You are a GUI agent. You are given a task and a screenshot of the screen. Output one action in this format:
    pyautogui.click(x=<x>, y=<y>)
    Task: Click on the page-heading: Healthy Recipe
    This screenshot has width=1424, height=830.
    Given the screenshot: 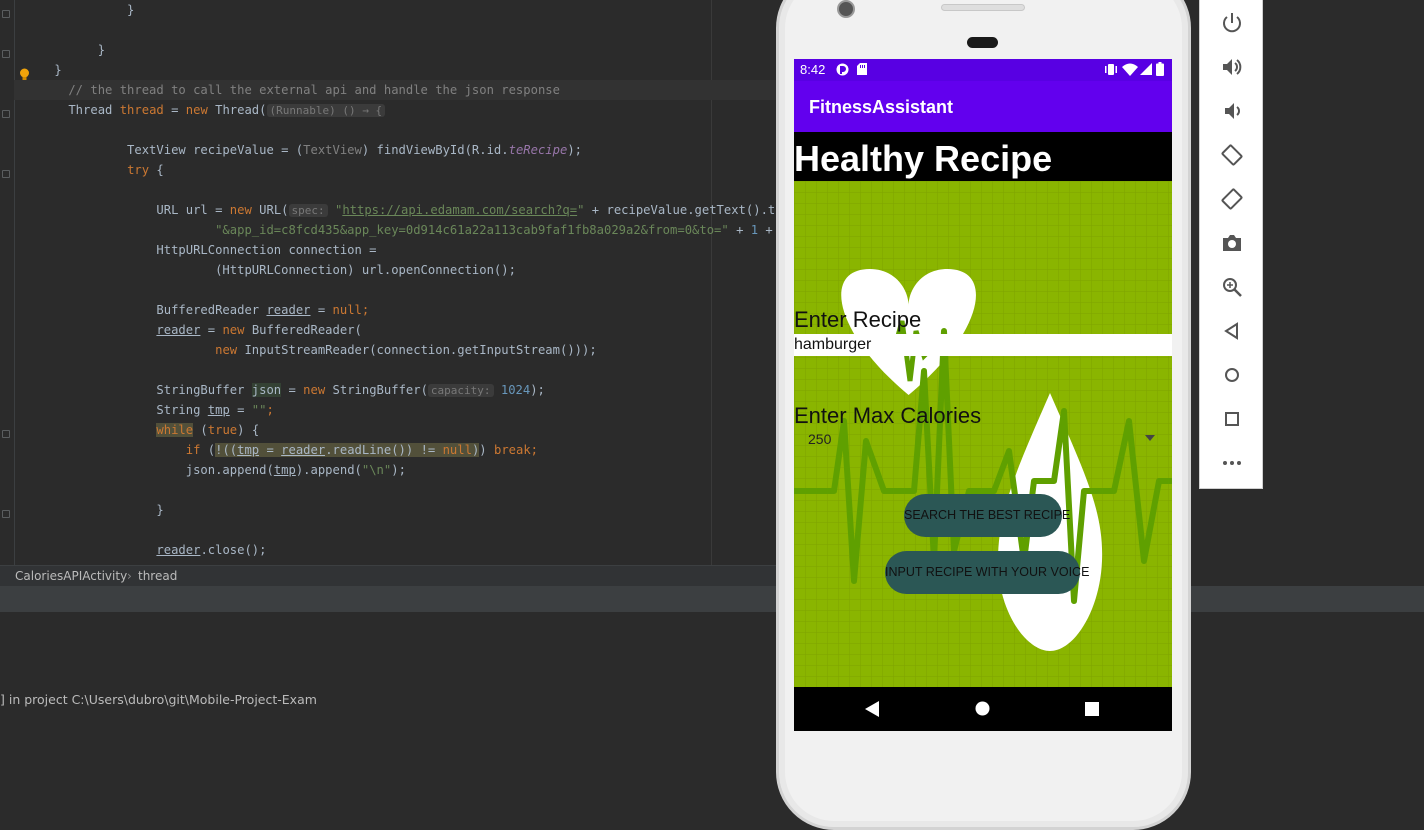 What is the action you would take?
    pyautogui.click(x=983, y=156)
    